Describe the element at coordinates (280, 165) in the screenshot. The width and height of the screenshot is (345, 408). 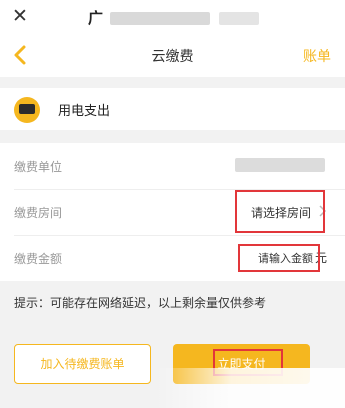
I see `unit-value-blurred` at that location.